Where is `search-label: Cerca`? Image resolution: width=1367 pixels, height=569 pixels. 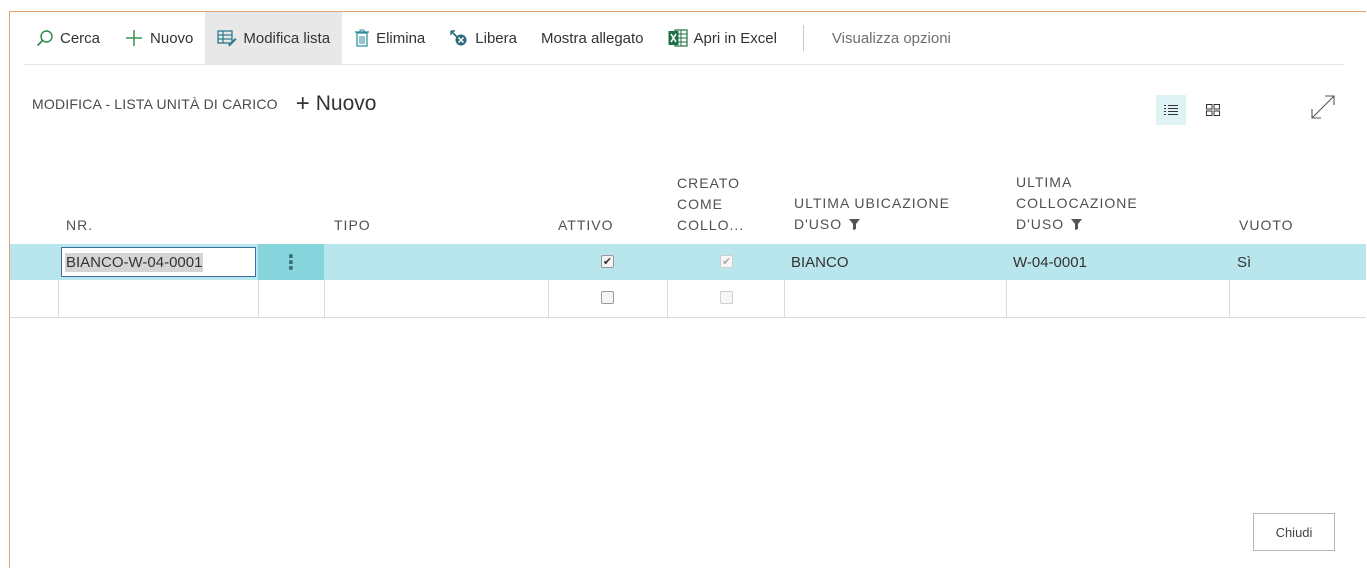
search-label: Cerca is located at coordinates (80, 38).